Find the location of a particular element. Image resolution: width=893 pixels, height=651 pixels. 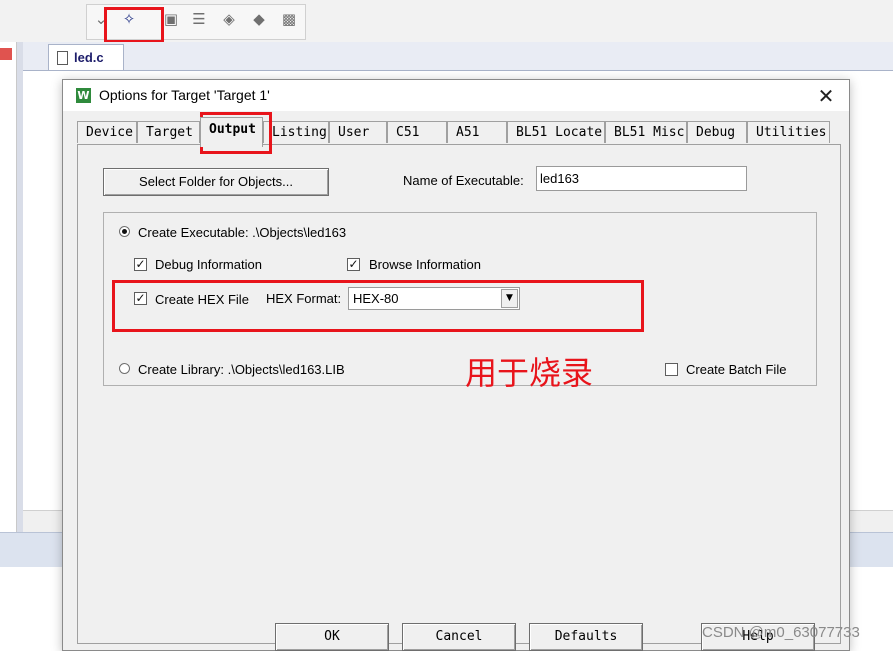

tab-a51: A51 is located at coordinates (477, 132).